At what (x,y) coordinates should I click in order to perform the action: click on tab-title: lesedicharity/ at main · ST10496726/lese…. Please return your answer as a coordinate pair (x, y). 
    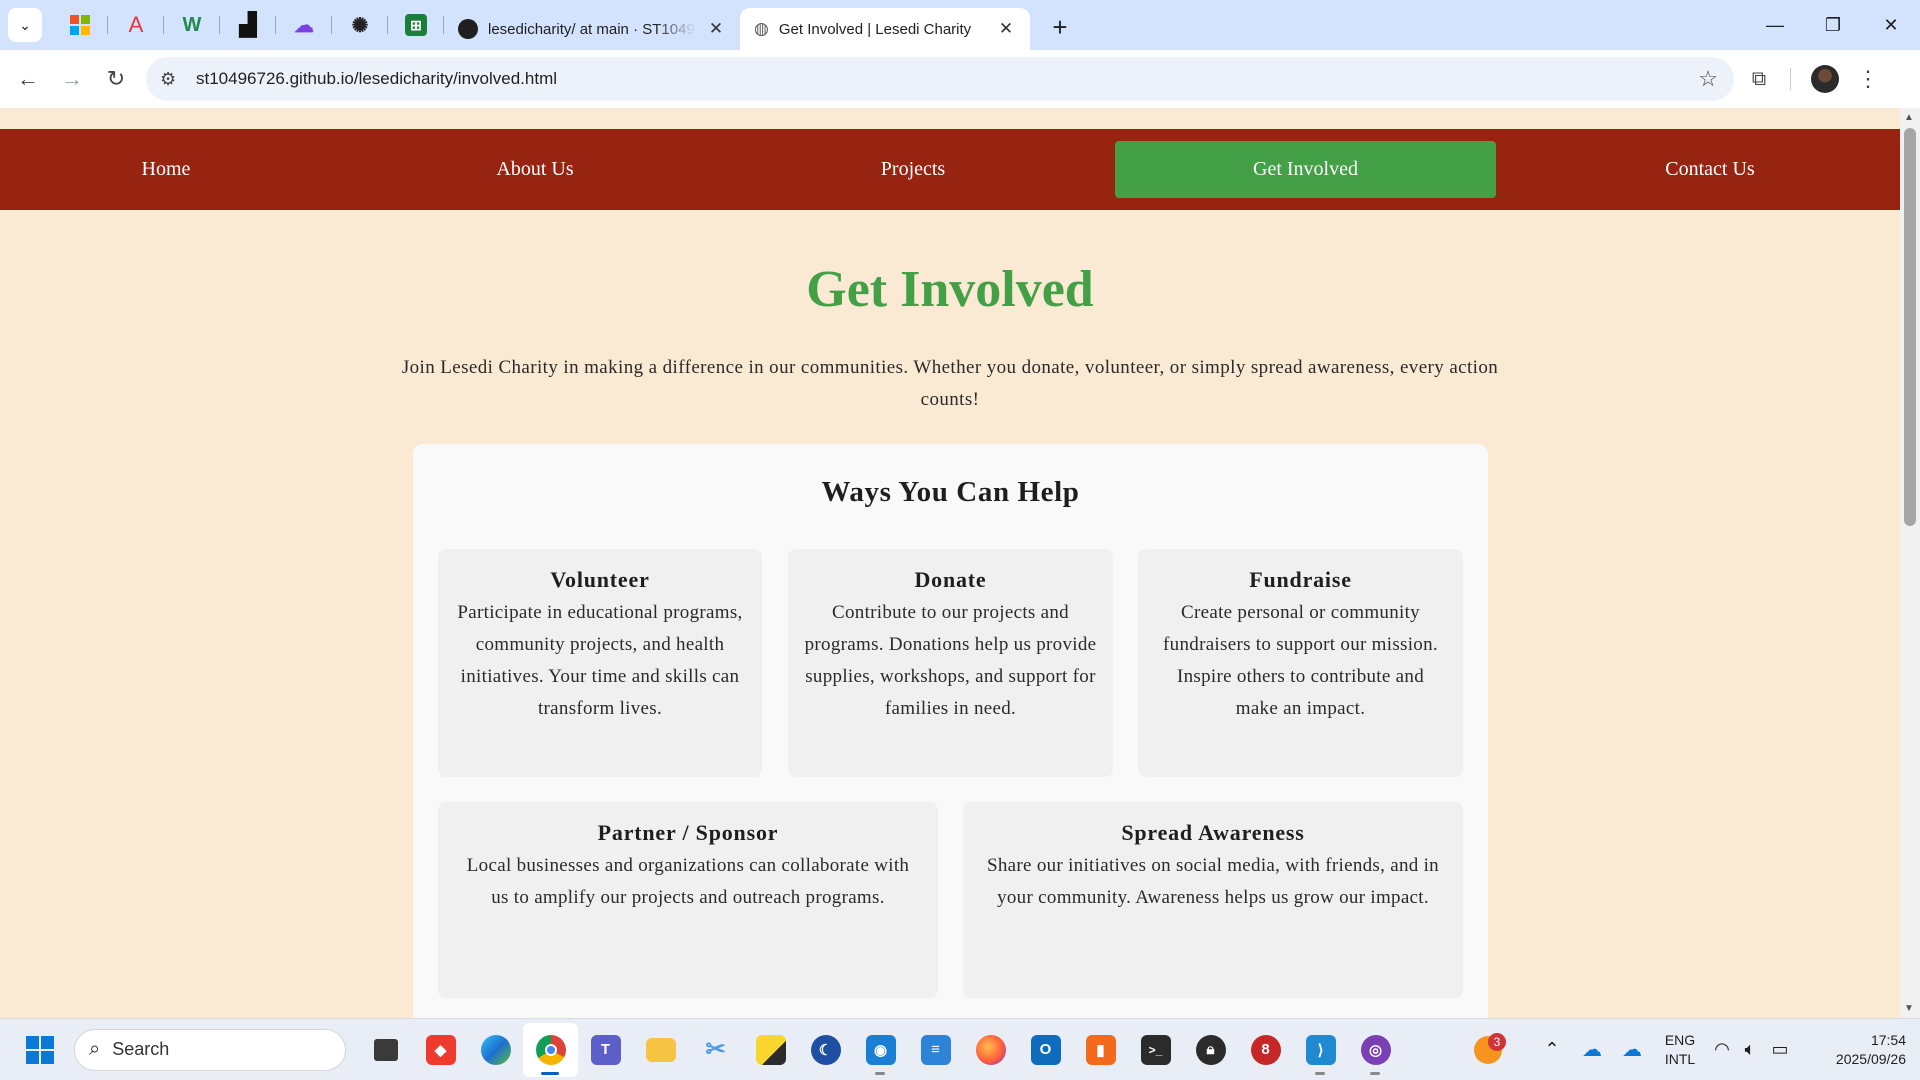
    Looking at the image, I should click on (592, 29).